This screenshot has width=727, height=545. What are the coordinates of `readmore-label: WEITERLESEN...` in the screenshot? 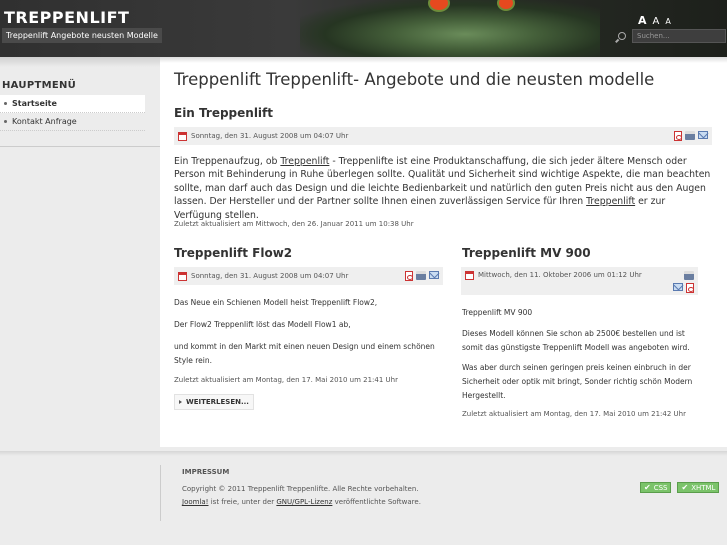 It's located at (217, 402).